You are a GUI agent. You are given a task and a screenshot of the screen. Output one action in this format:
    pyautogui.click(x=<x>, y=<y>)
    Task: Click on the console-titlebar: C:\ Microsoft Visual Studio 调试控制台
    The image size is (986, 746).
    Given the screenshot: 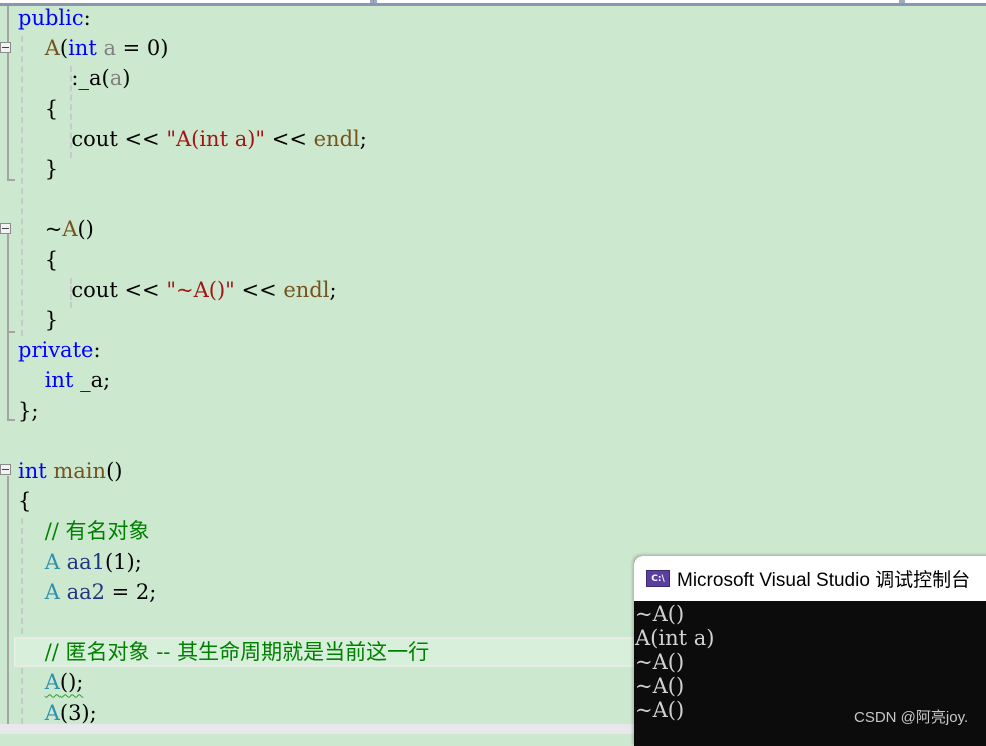 What is the action you would take?
    pyautogui.click(x=810, y=578)
    